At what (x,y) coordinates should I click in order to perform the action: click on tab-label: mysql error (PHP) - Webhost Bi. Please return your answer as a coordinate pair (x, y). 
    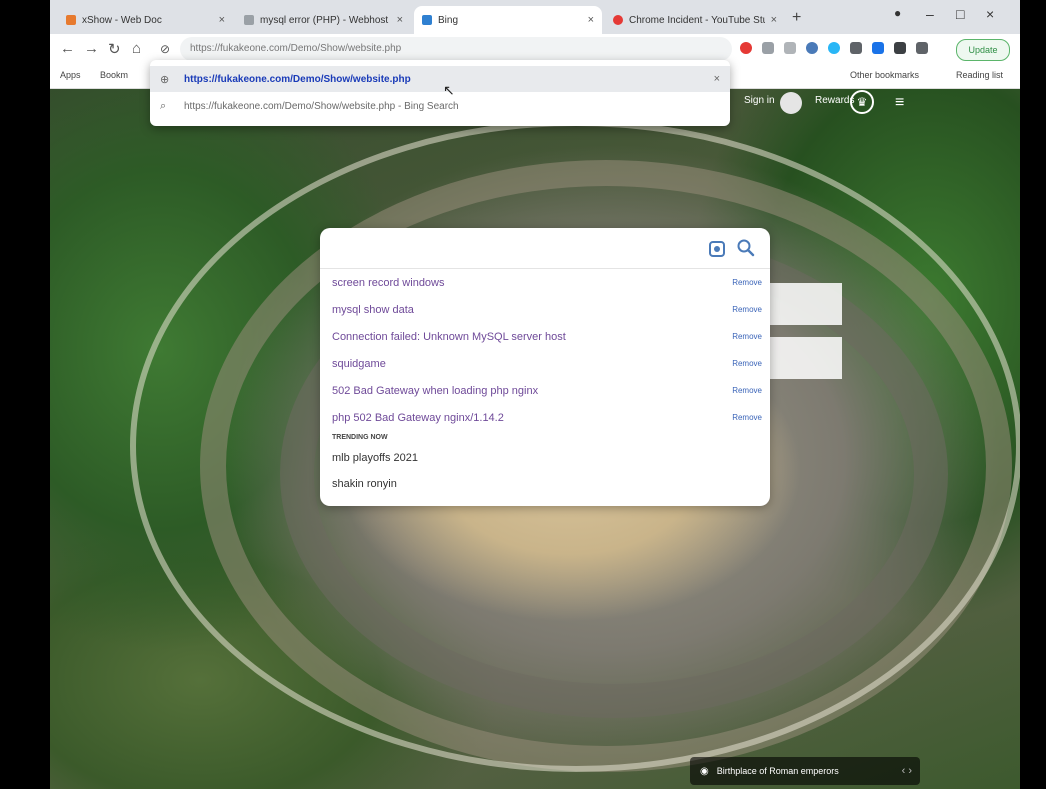
    Looking at the image, I should click on (325, 20).